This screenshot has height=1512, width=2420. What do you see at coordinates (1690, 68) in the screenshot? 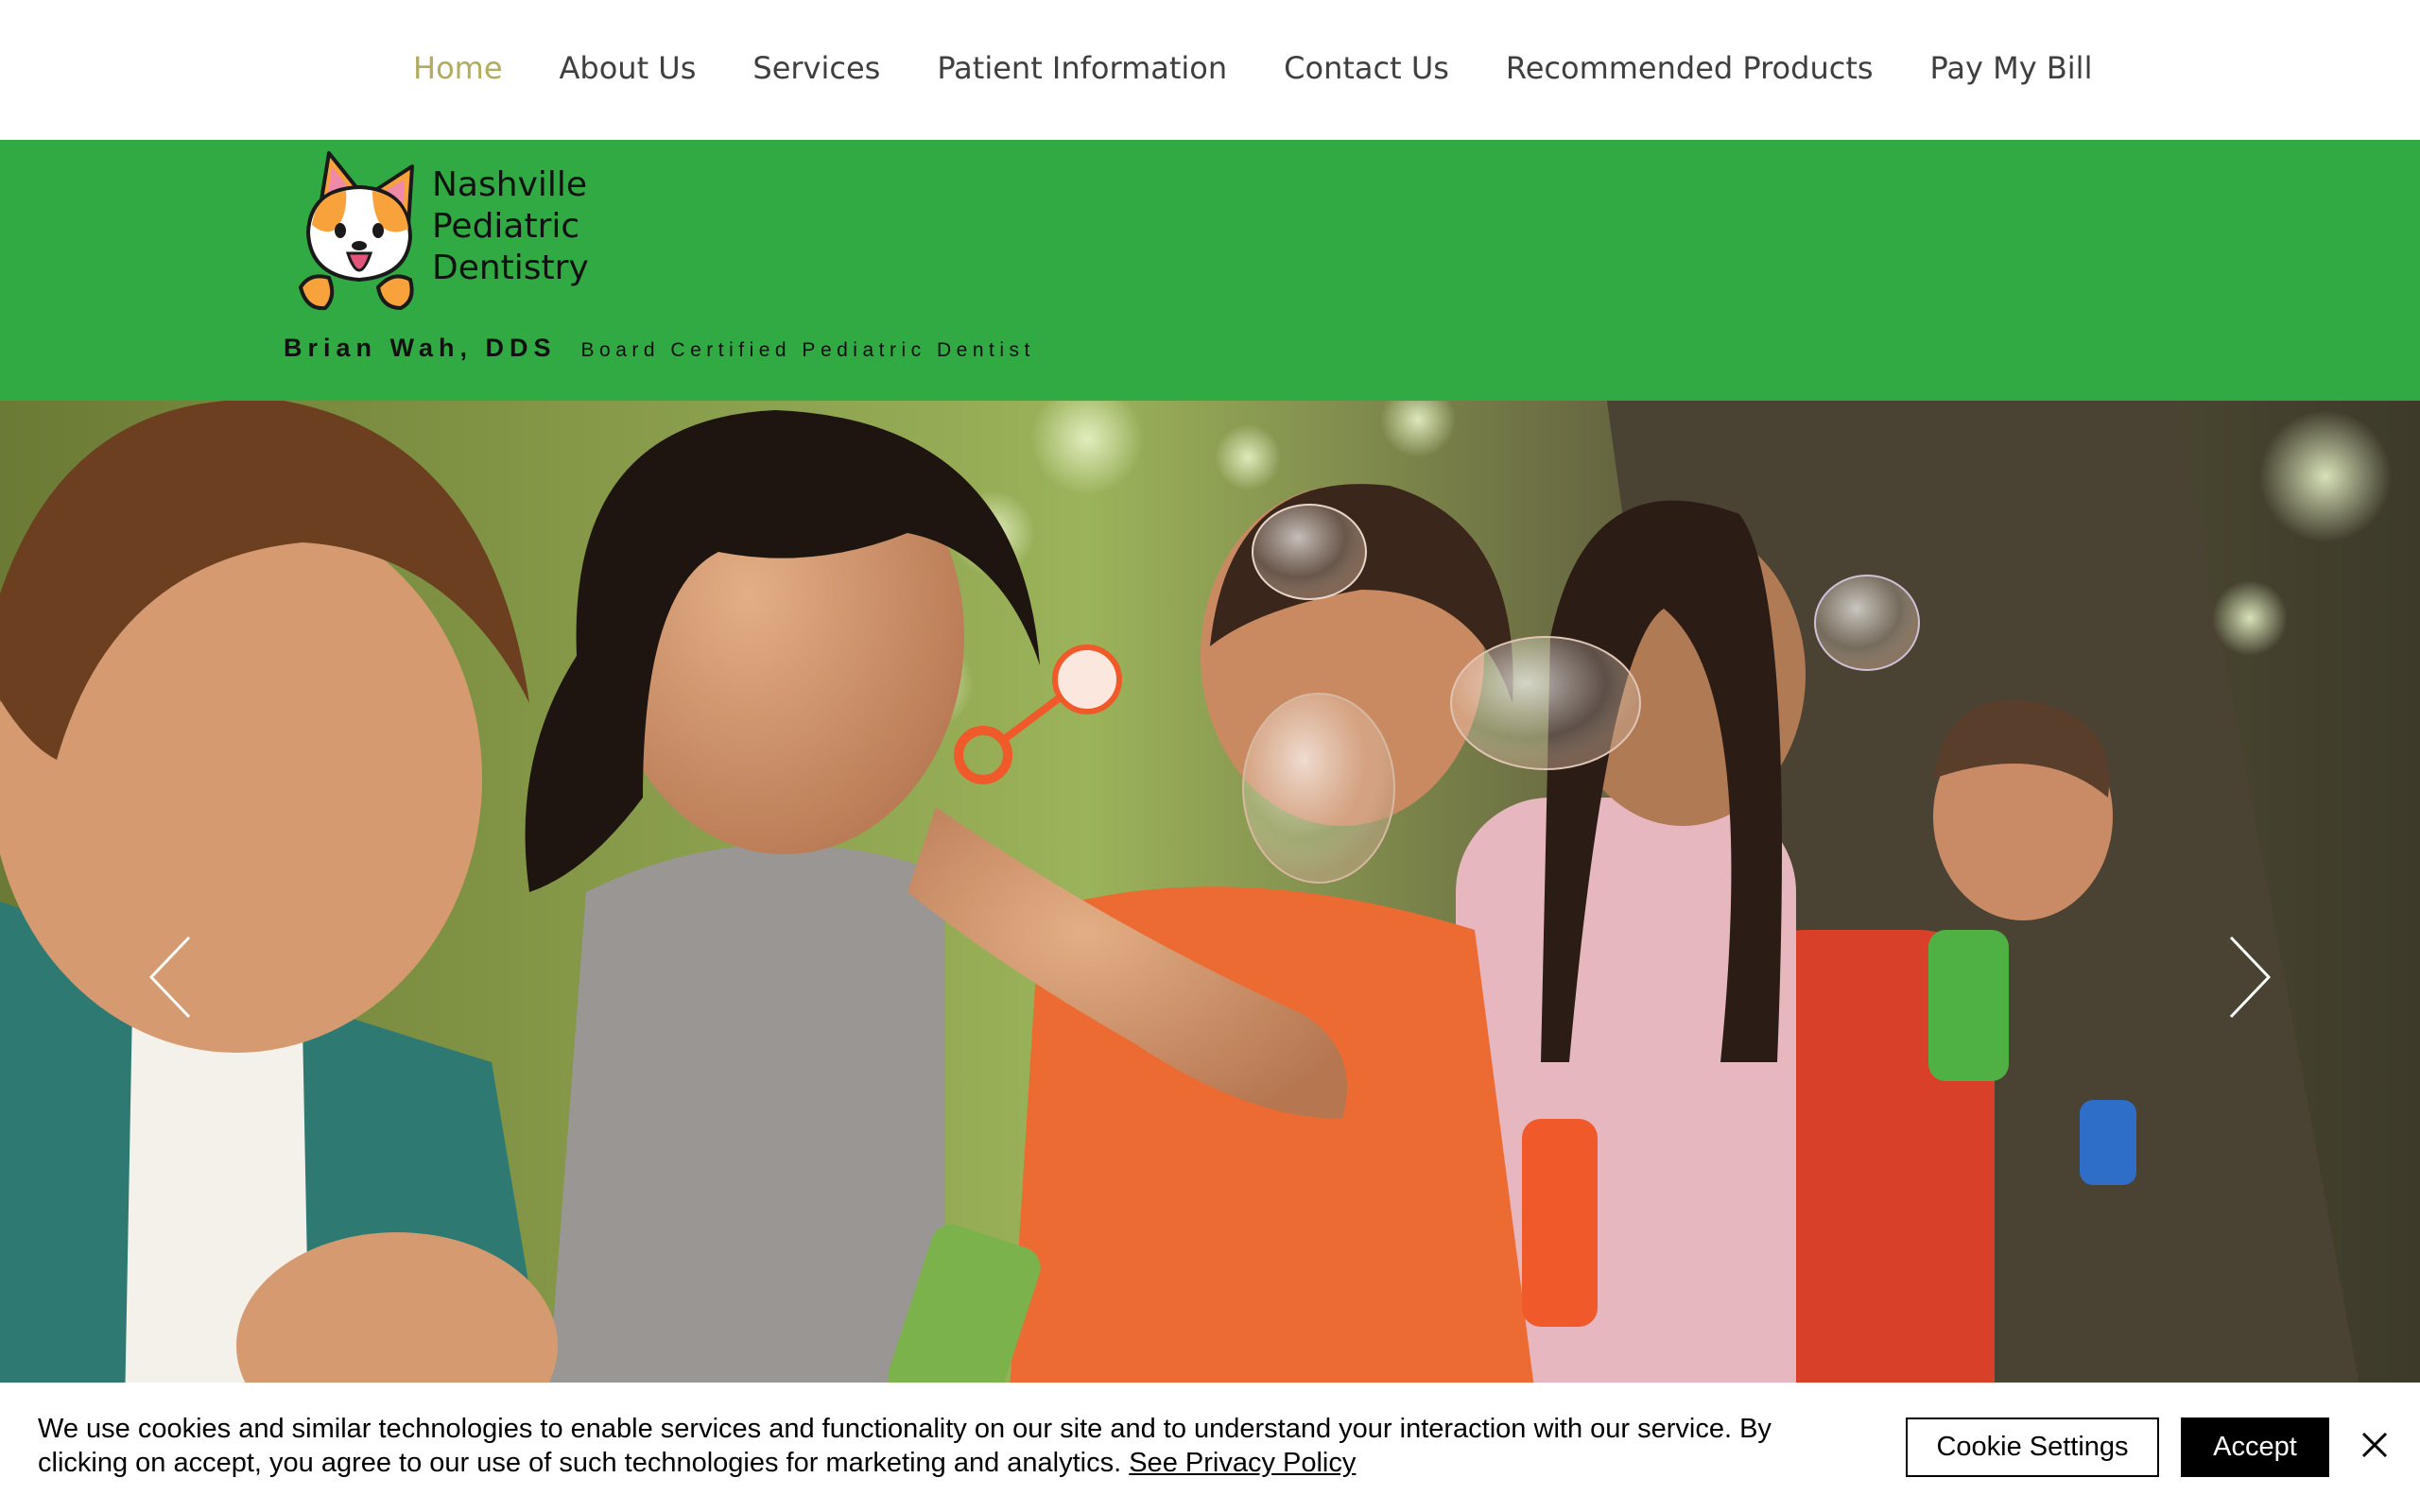
I see `nav-item-recommended-products: Recommended Products` at bounding box center [1690, 68].